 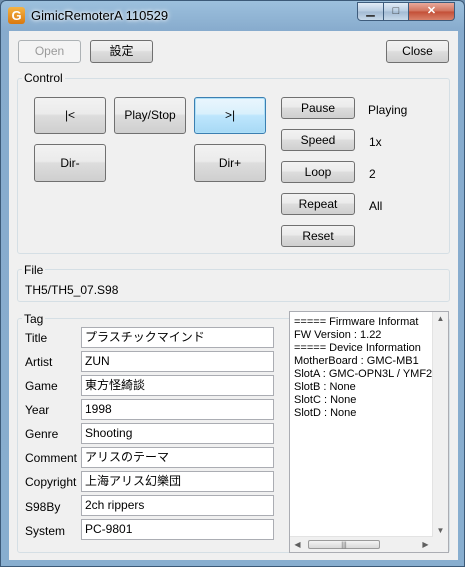 I want to click on horizontal-scroll-thumb: |||, so click(x=344, y=544).